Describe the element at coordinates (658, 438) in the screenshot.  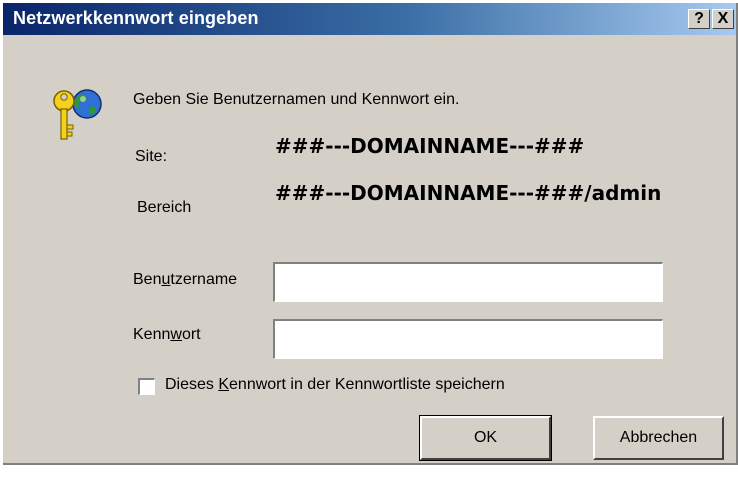
I see `cancel-button: Abbrechen` at that location.